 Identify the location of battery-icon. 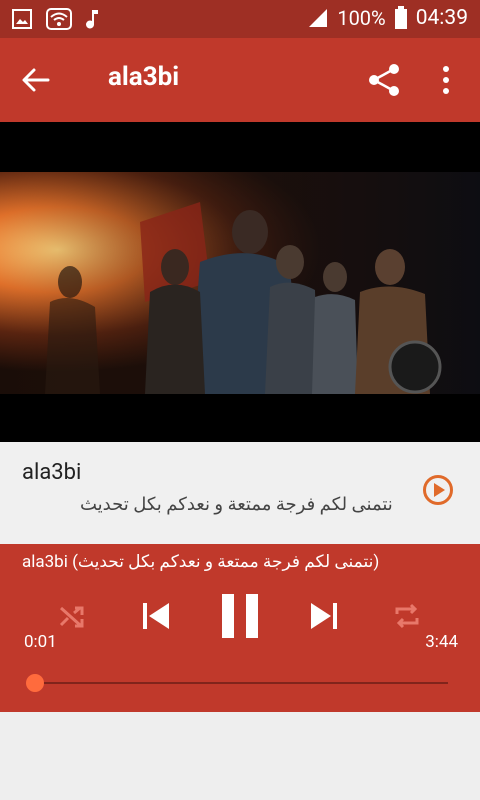
(400, 17).